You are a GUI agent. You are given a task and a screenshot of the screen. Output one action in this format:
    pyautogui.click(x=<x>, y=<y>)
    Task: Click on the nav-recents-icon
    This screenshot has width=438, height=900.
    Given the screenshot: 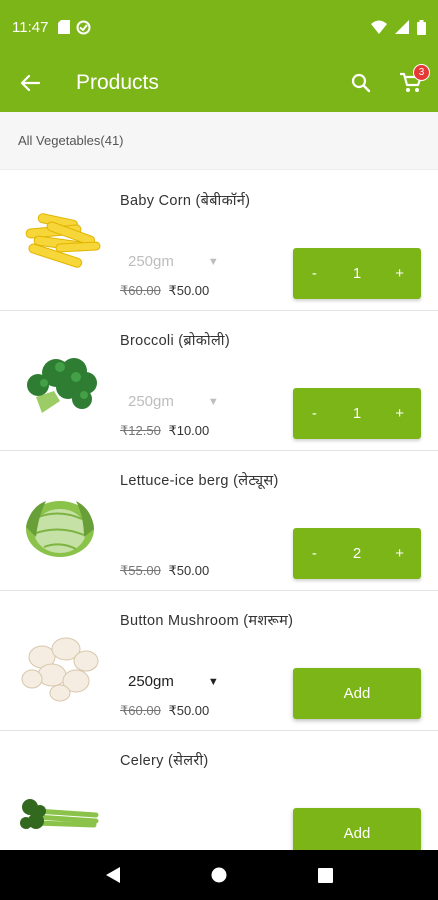 What is the action you would take?
    pyautogui.click(x=325, y=875)
    